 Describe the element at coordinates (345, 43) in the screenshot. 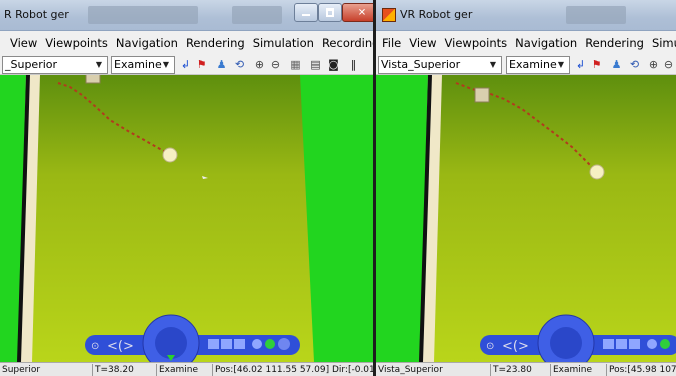

I see `menu-recording: Recording` at that location.